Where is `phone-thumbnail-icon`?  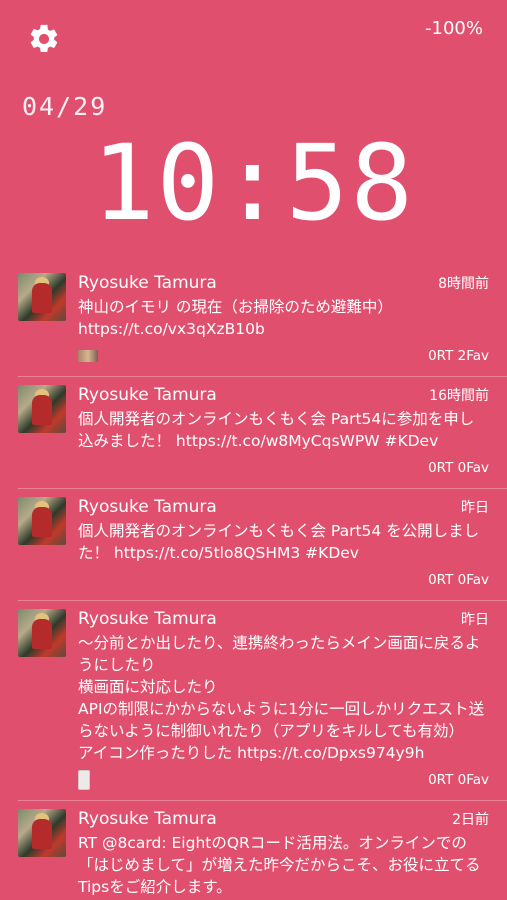 phone-thumbnail-icon is located at coordinates (84, 780).